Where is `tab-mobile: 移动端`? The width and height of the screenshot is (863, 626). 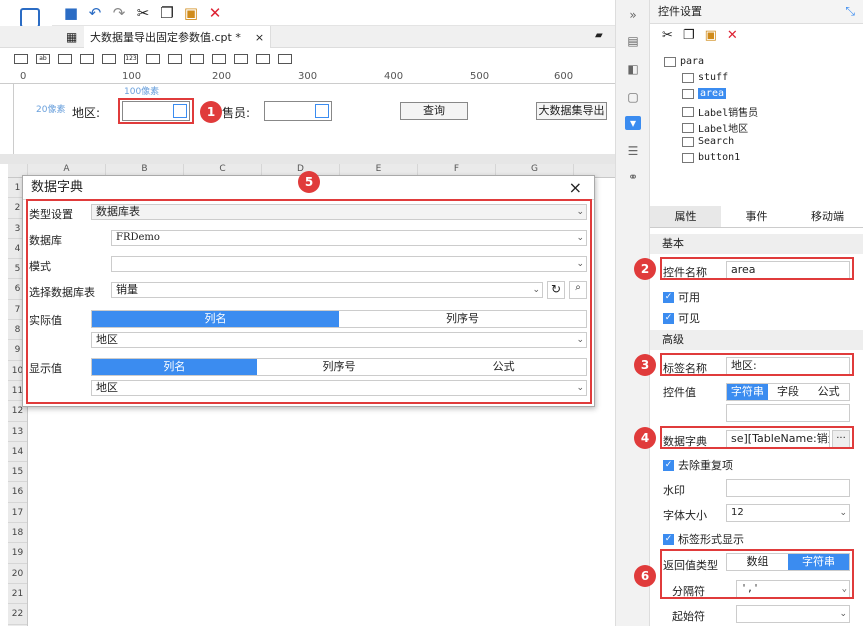
tab-mobile: 移动端 is located at coordinates (827, 216).